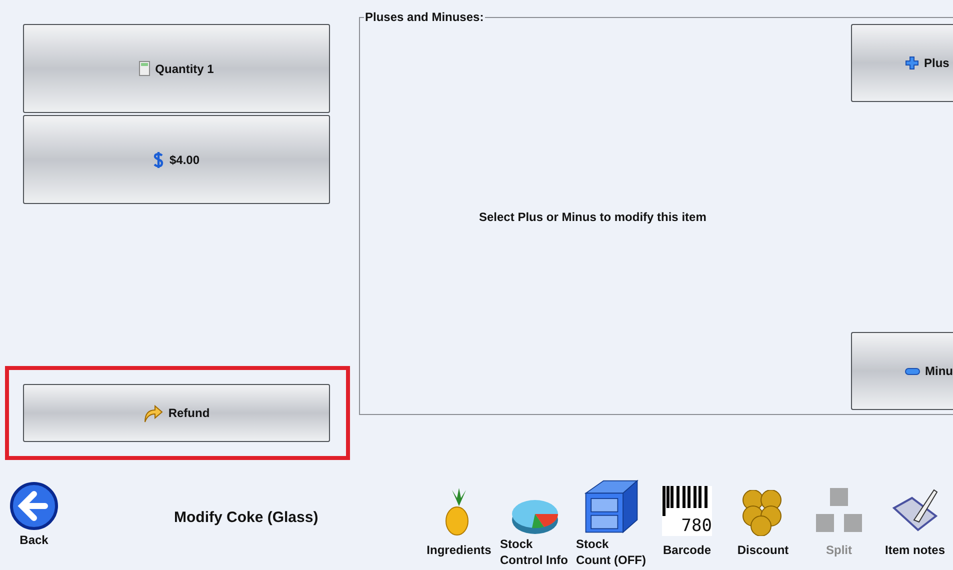 The width and height of the screenshot is (953, 570). Describe the element at coordinates (176, 413) in the screenshot. I see `refund-button: Refund` at that location.